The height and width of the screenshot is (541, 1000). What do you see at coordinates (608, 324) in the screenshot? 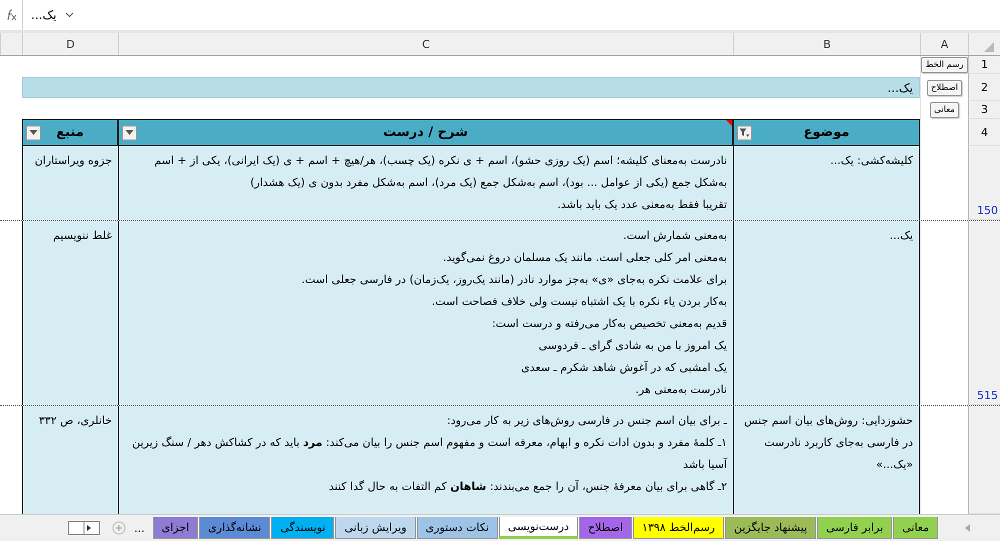
I see `description-line: قدیم به‌معنی تخصیص به‌کار می‌رفته و درست است:` at bounding box center [608, 324].